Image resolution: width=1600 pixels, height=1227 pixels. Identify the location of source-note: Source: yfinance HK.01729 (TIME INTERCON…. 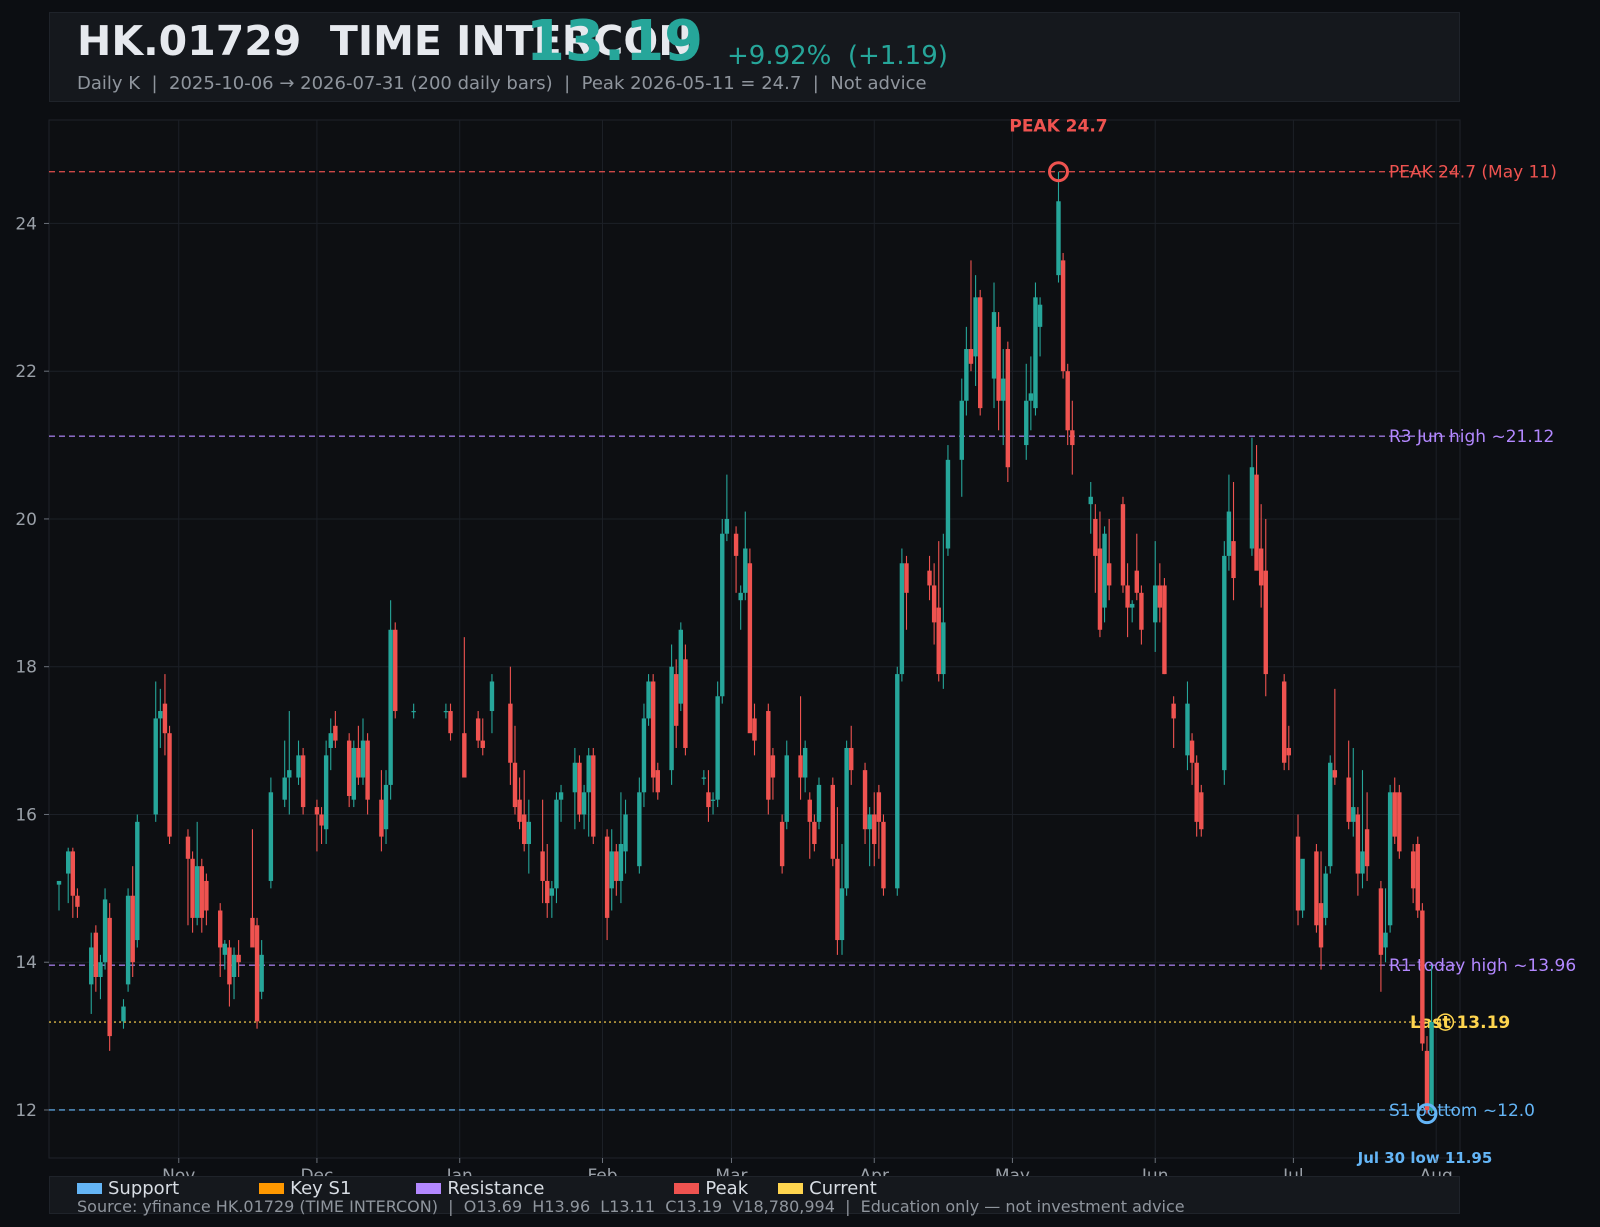
(631, 1206).